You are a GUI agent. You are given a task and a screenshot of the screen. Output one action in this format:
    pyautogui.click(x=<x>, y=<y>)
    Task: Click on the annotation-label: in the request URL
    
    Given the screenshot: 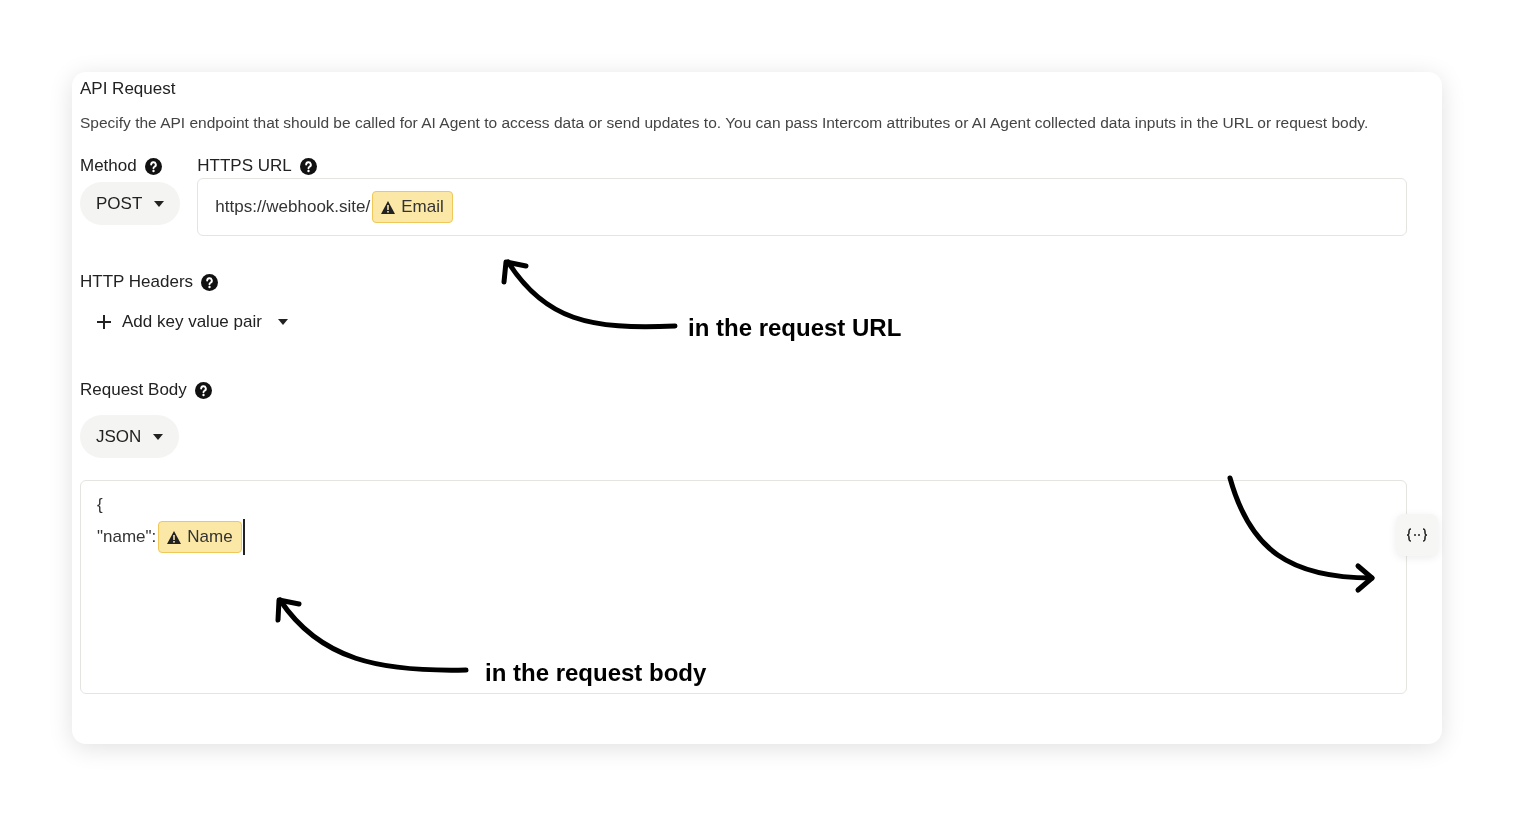 What is the action you would take?
    pyautogui.click(x=795, y=328)
    